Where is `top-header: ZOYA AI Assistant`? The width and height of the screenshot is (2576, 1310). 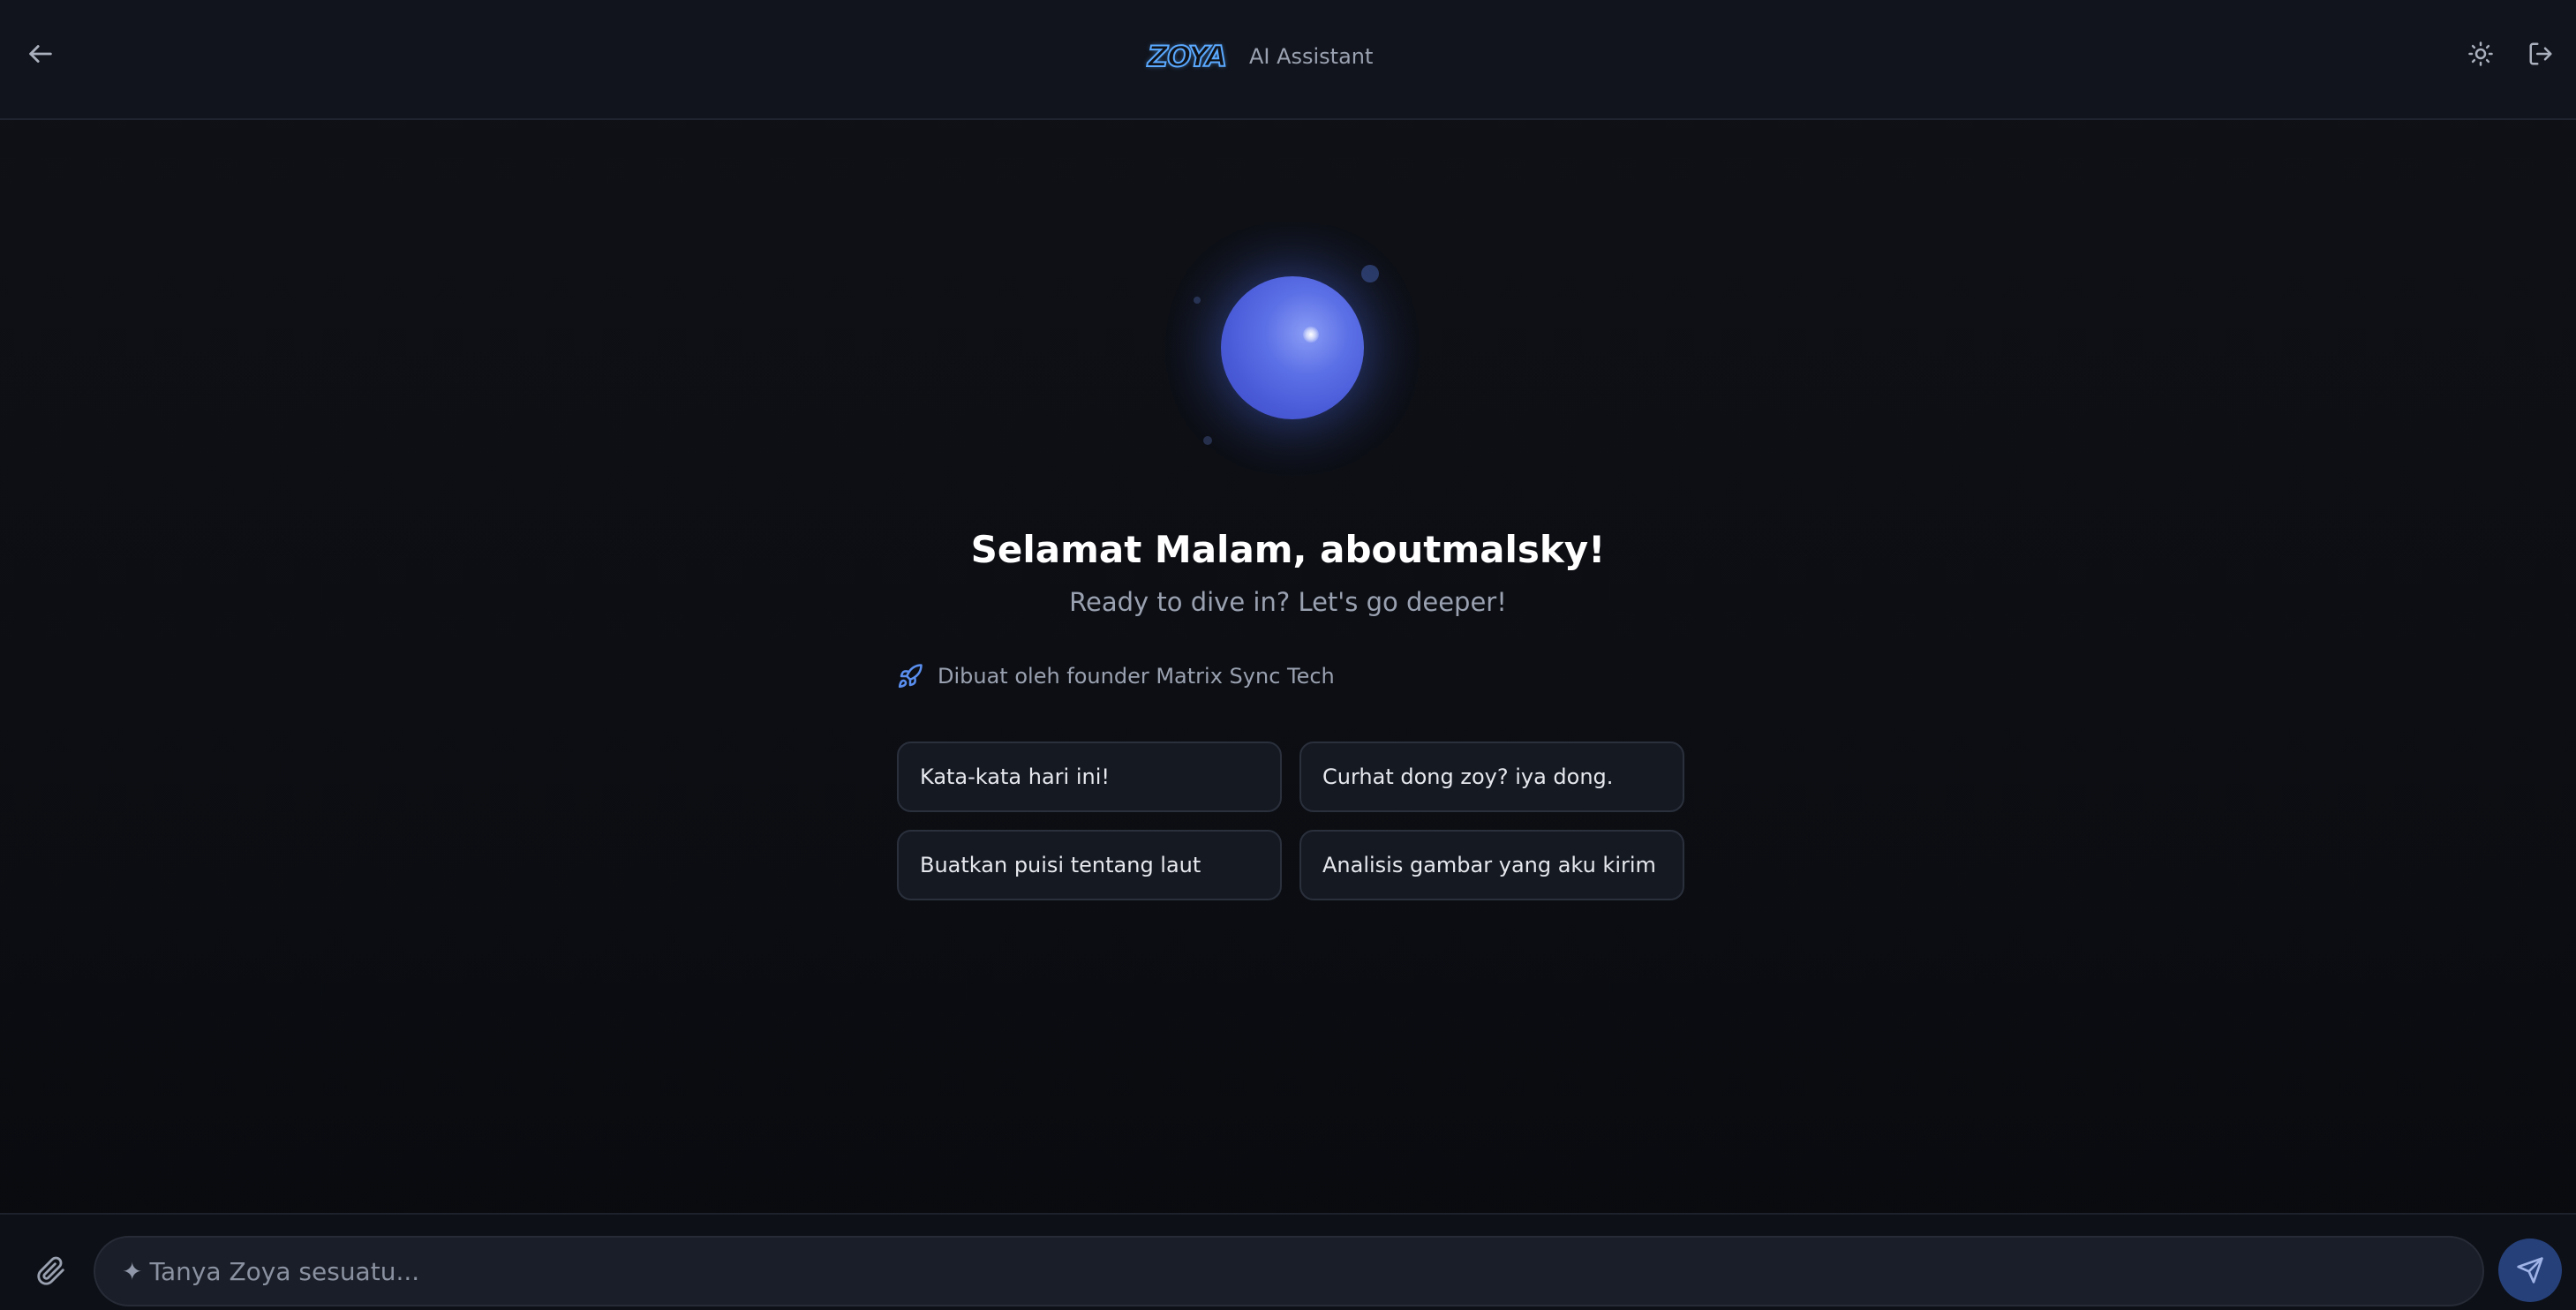
top-header: ZOYA AI Assistant is located at coordinates (1288, 60).